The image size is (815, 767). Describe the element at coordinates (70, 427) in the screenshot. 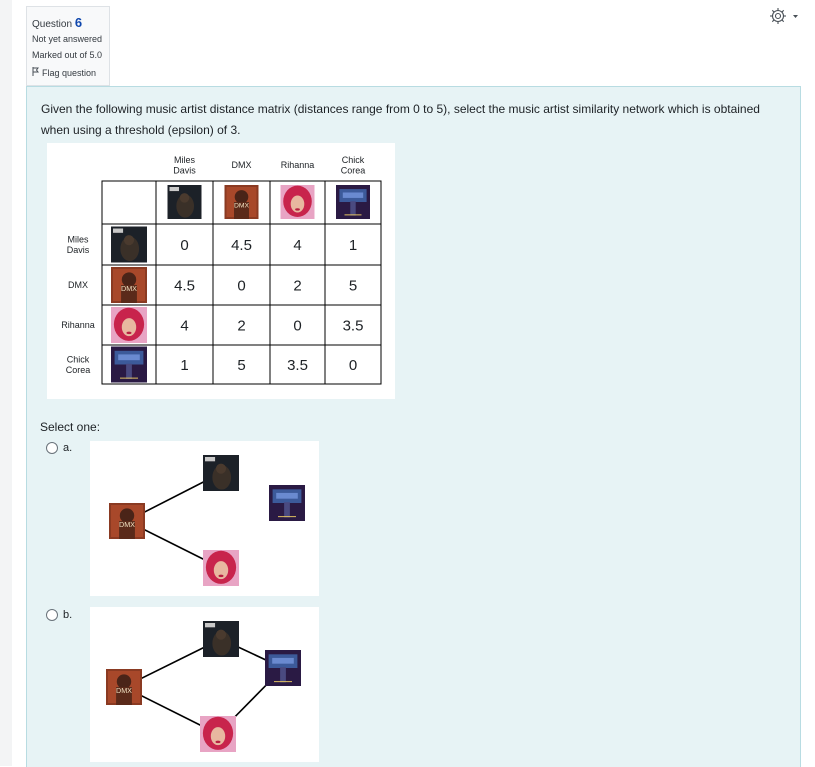

I see `select-one-label: Select one:` at that location.